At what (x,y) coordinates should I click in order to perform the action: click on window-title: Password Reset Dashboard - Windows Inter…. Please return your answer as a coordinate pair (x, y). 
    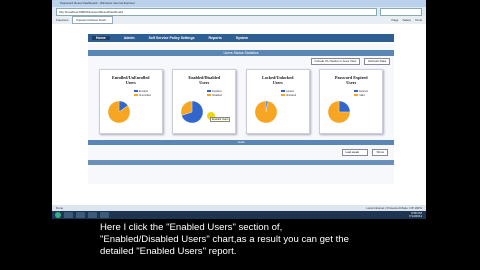
    Looking at the image, I should click on (239, 3).